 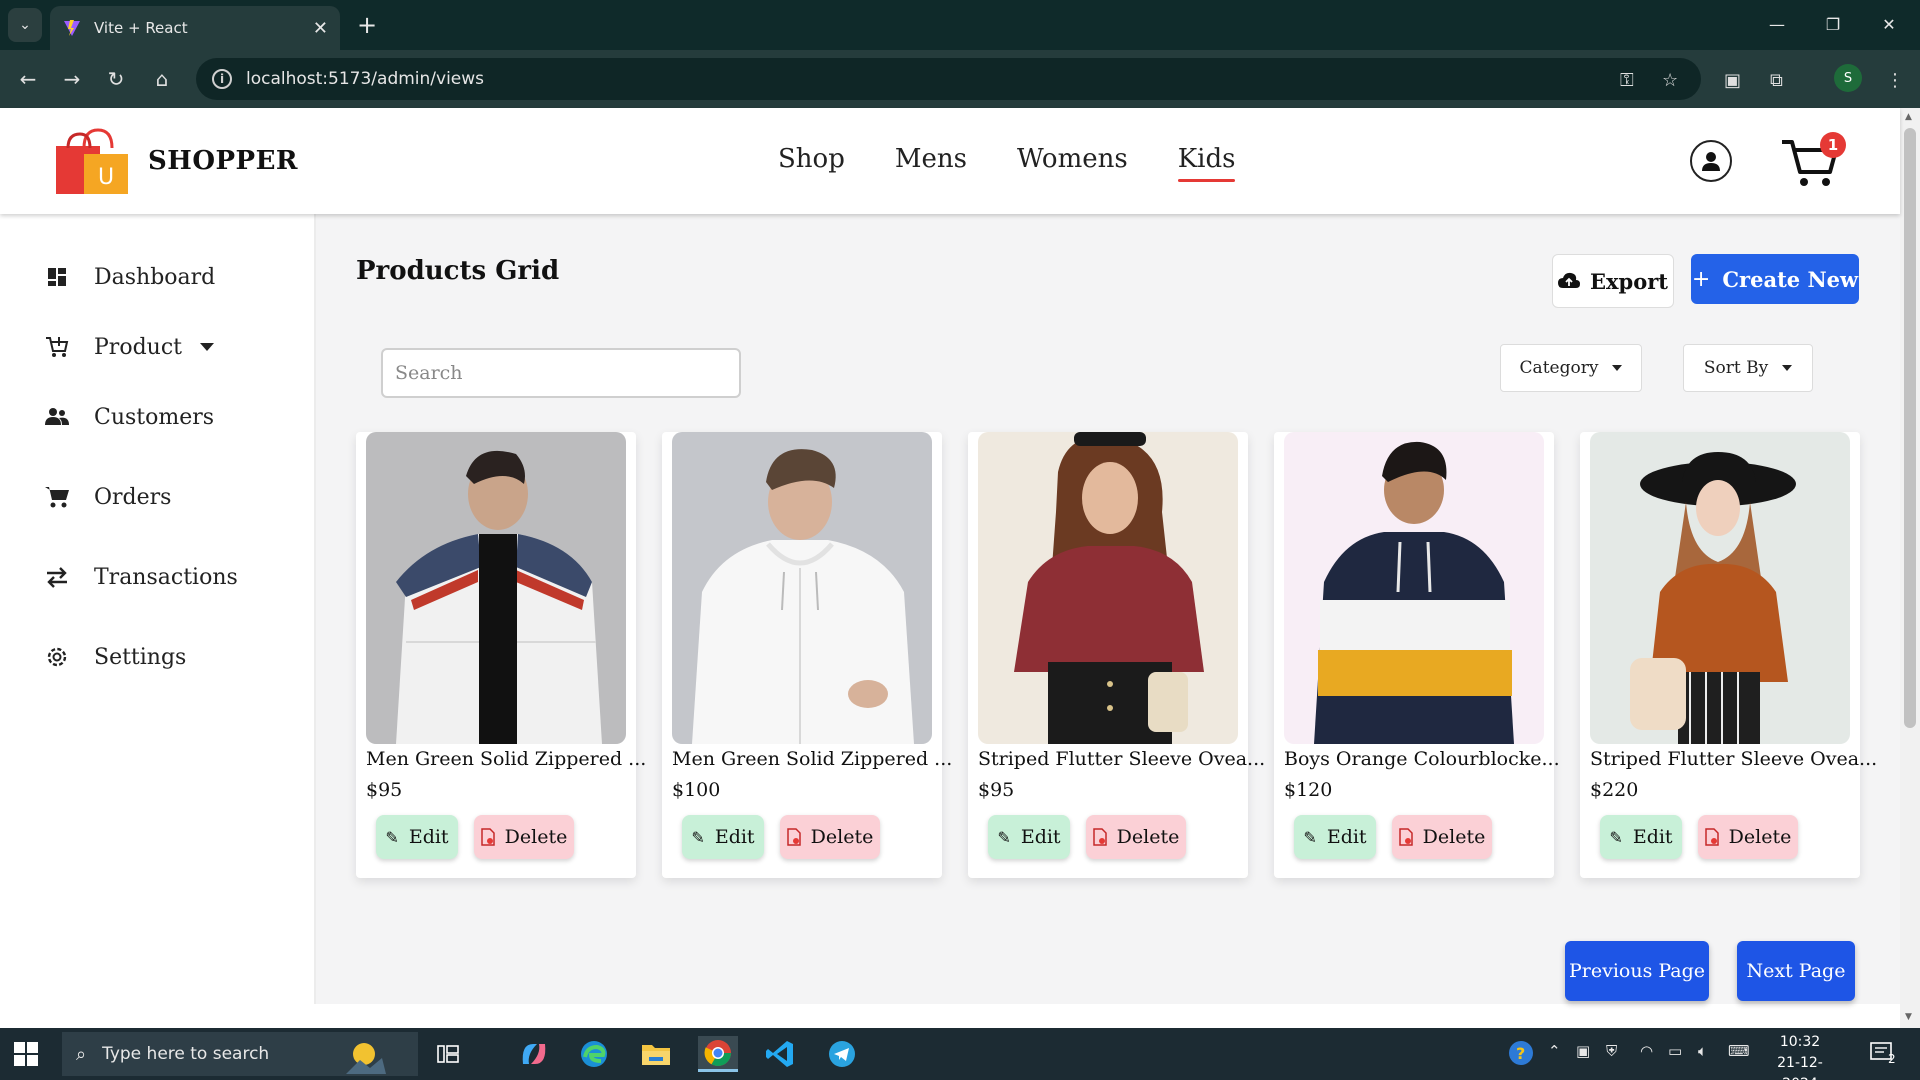 What do you see at coordinates (1800, 1056) in the screenshot?
I see `taskbar-clock: 10:32 21-12-2024` at bounding box center [1800, 1056].